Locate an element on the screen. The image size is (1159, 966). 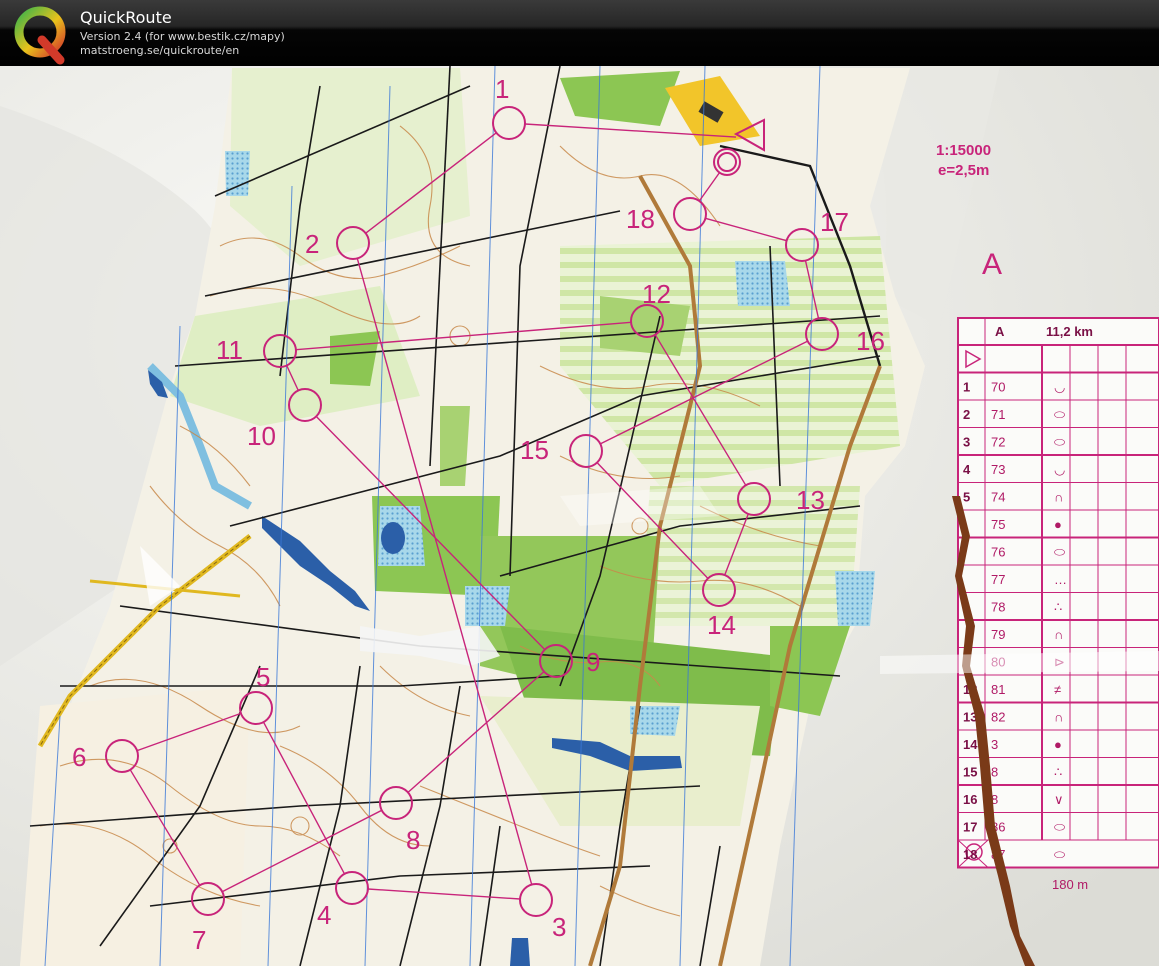
description-row-code: 82 is located at coordinates (998, 717).